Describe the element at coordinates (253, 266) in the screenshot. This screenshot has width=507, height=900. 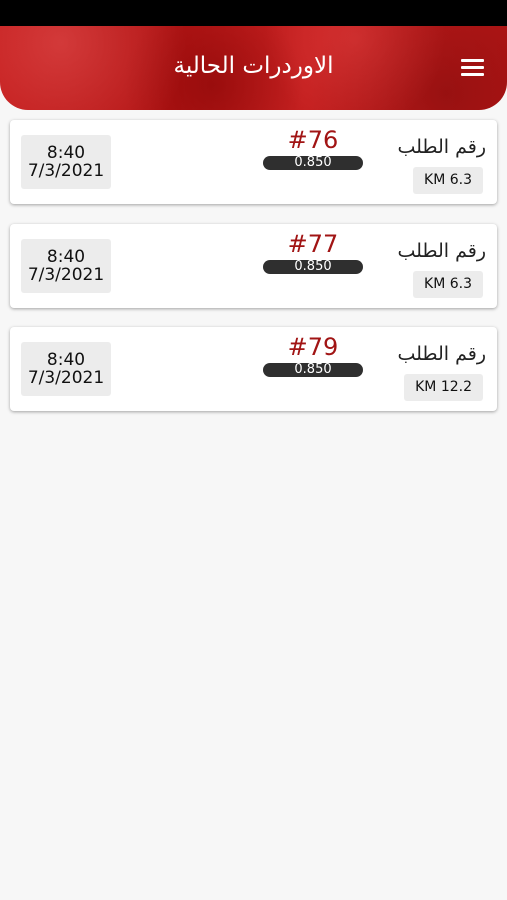
I see `order-card: 8:40 7/3/2021 #77 0.850 رقم الطلب KM 6.3` at that location.